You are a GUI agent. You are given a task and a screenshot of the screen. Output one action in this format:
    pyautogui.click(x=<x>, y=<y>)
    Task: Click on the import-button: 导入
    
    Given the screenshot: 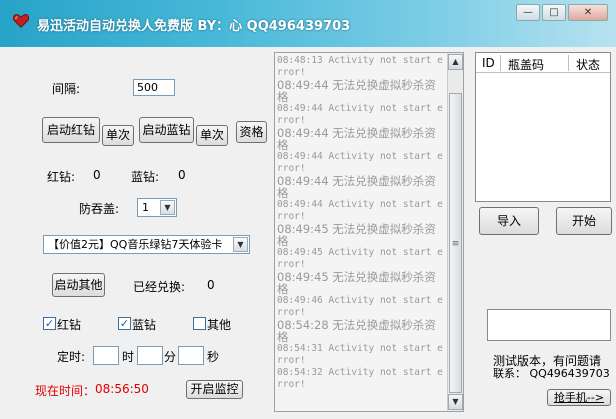 What is the action you would take?
    pyautogui.click(x=509, y=221)
    